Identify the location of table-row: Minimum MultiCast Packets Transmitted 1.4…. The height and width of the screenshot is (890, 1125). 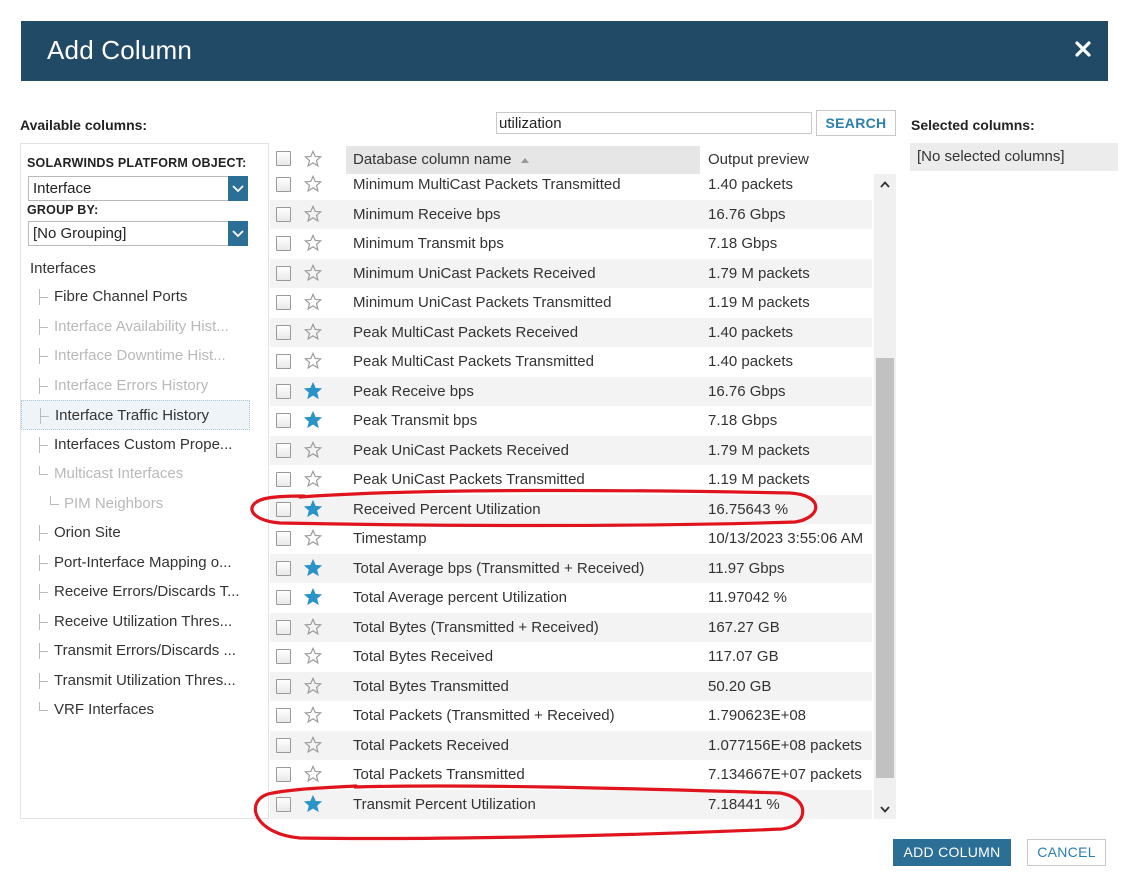
(571, 185).